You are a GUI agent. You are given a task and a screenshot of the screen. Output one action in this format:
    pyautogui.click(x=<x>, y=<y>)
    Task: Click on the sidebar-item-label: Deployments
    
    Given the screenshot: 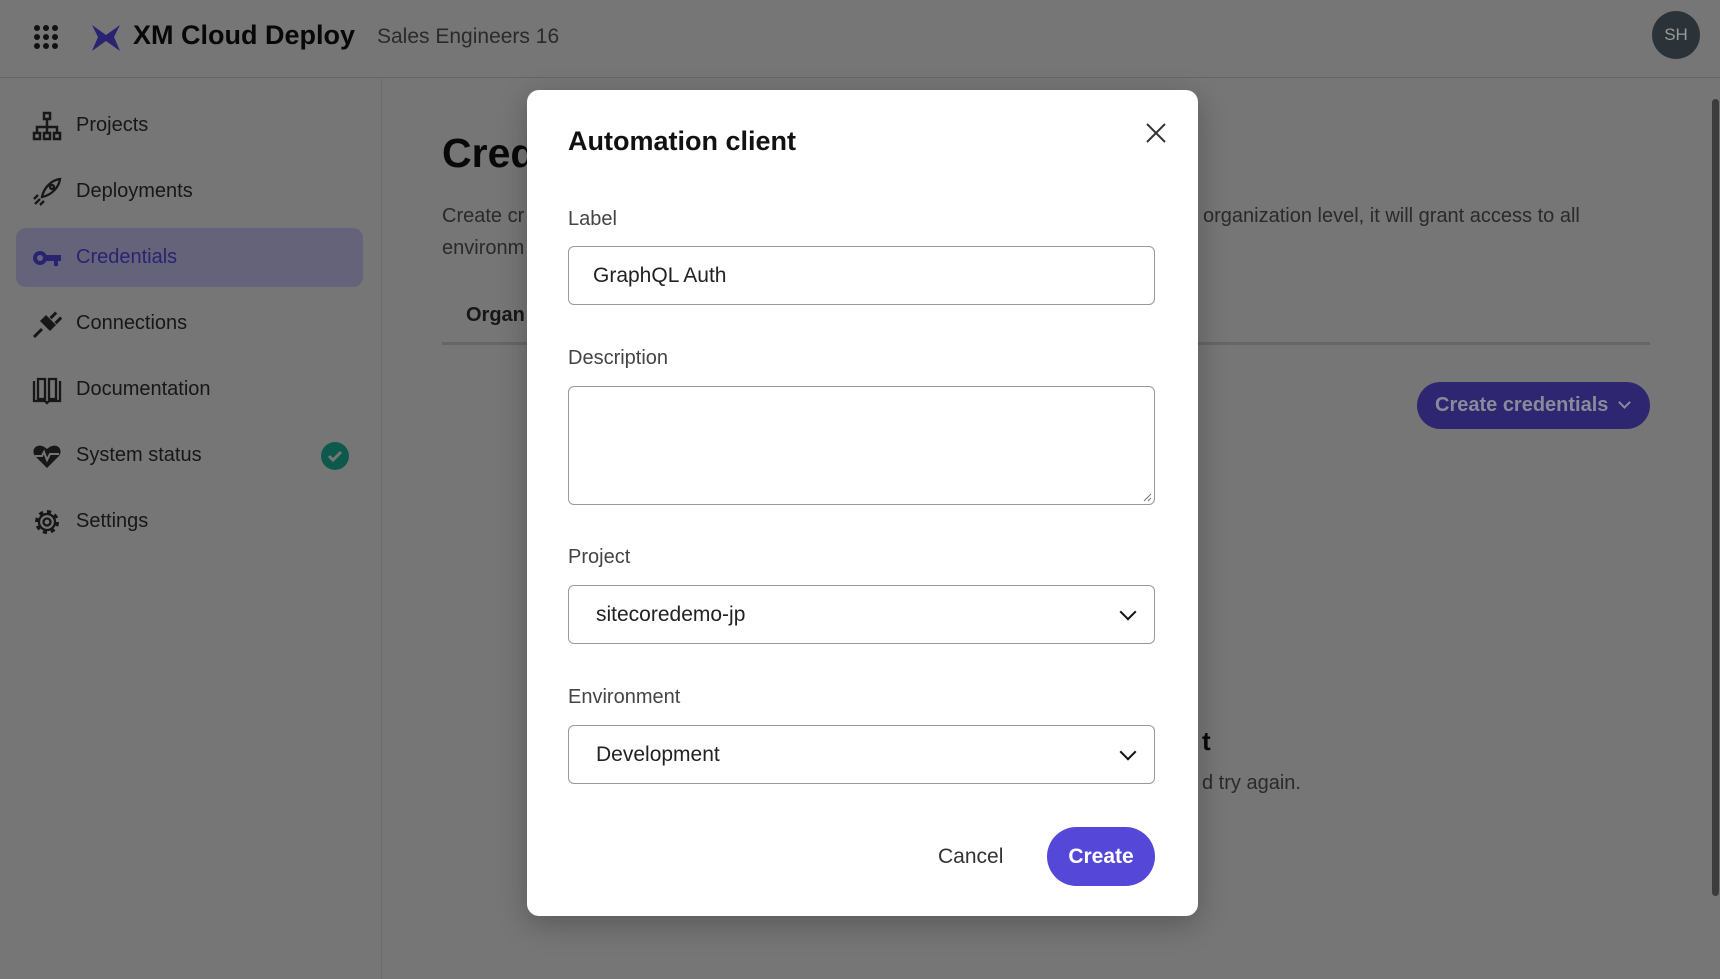 What is the action you would take?
    pyautogui.click(x=134, y=191)
    